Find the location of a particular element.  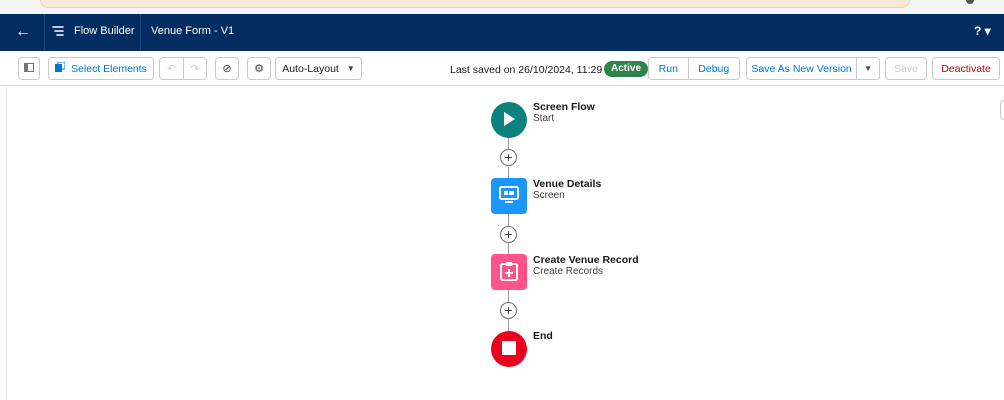

save-as-new-version-button: Save As New Version is located at coordinates (802, 68).